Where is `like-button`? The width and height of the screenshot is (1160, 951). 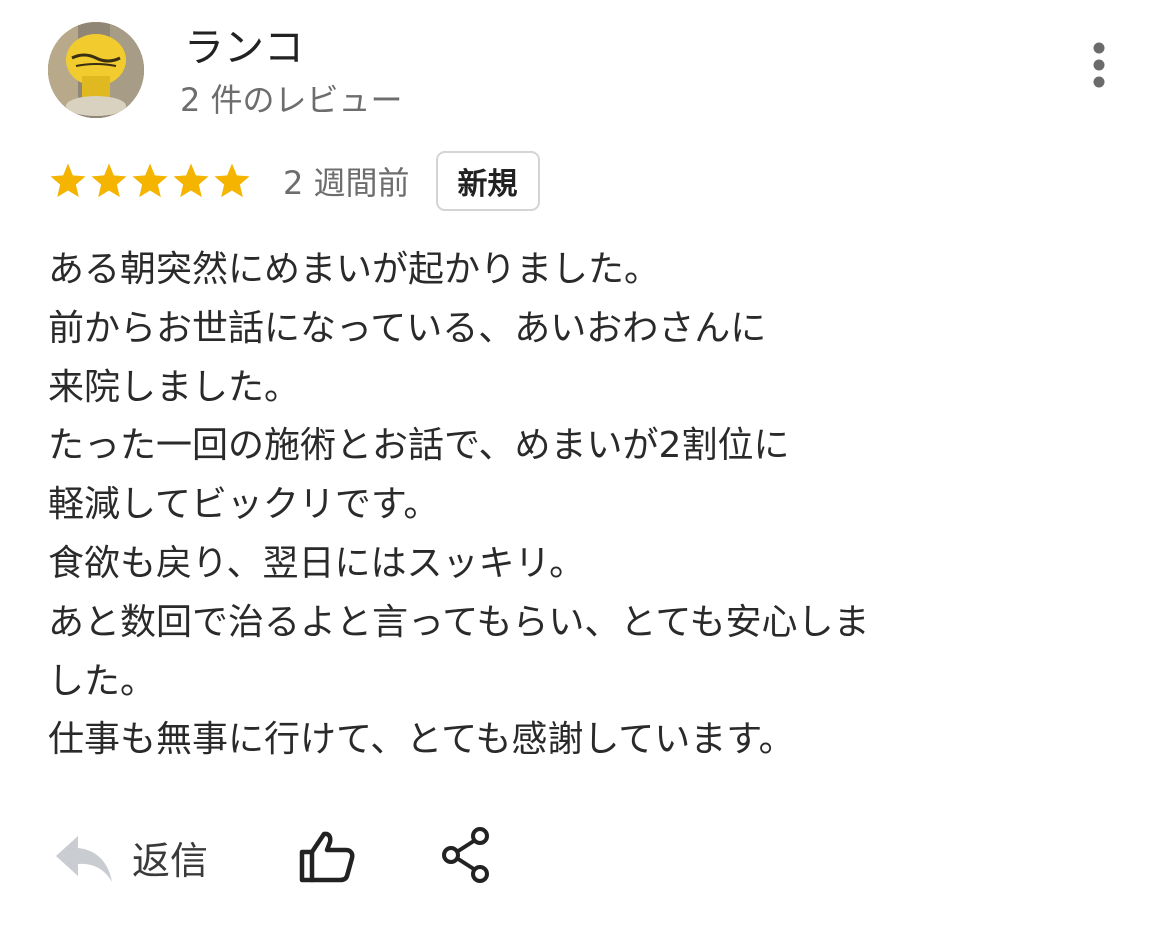 like-button is located at coordinates (327, 856).